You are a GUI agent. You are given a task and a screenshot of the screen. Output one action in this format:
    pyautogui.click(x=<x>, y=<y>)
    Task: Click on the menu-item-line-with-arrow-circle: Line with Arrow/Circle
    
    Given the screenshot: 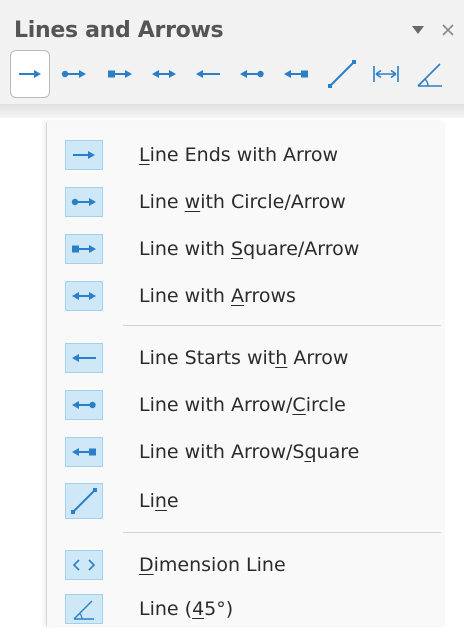 What is the action you would take?
    pyautogui.click(x=246, y=405)
    